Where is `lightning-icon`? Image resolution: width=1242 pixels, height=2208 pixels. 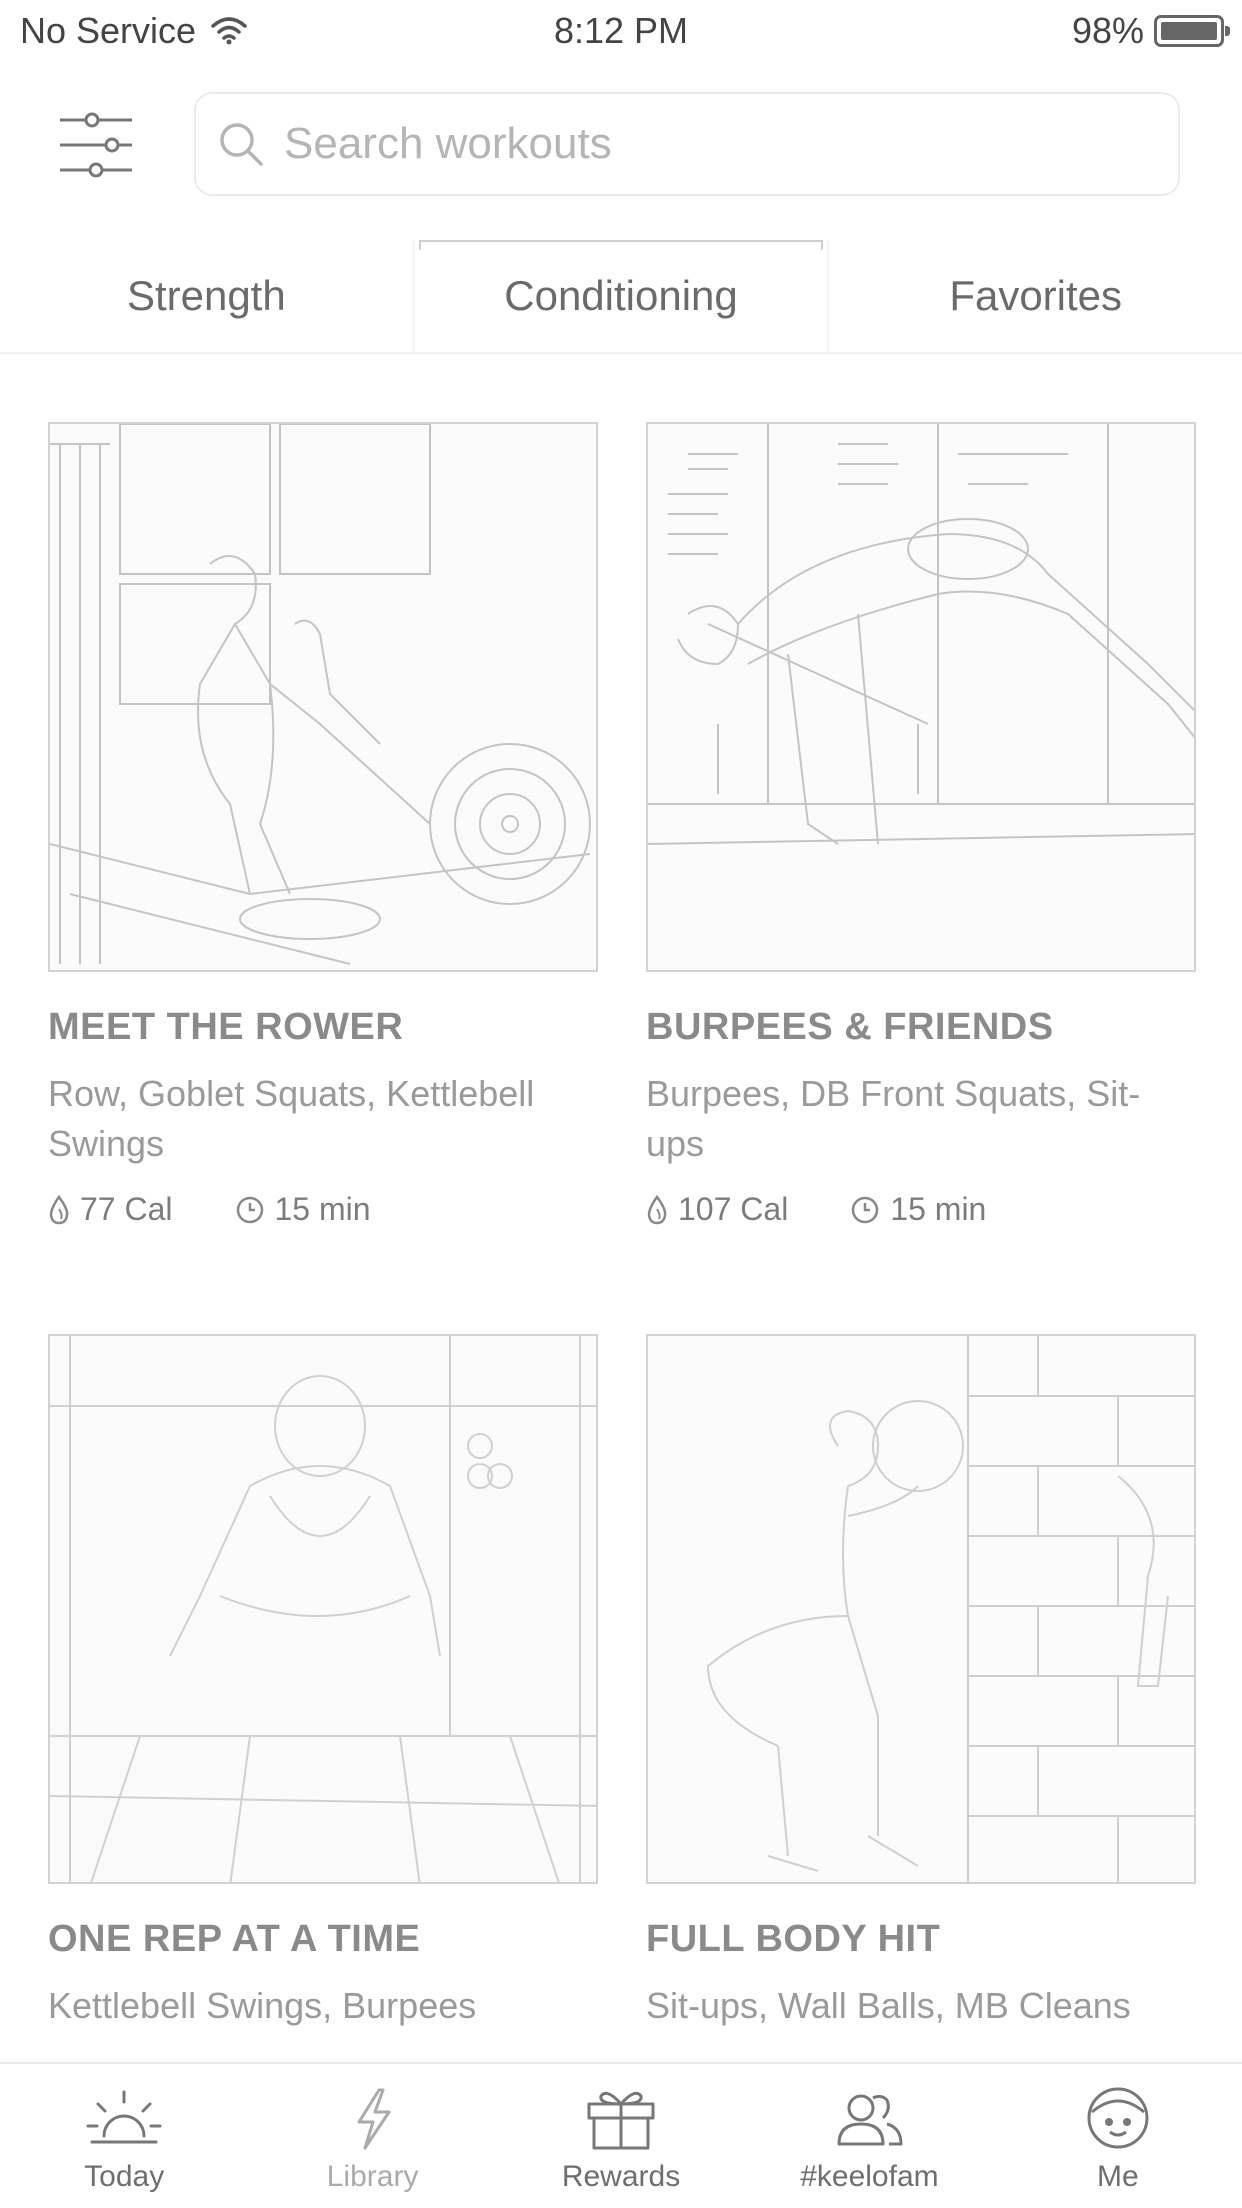 lightning-icon is located at coordinates (374, 2119).